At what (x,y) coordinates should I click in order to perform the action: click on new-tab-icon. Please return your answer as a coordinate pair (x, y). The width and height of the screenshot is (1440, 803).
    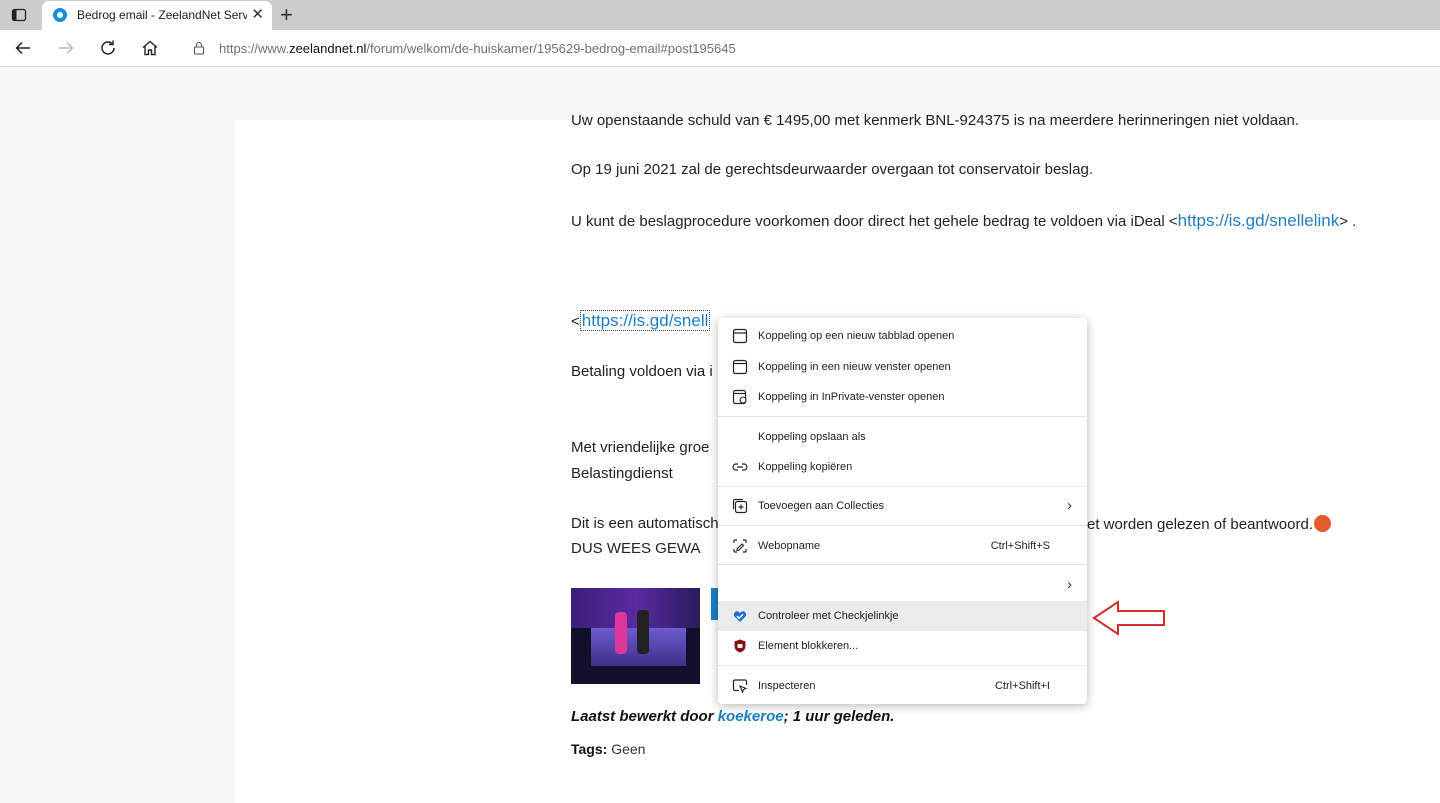
    Looking at the image, I should click on (740, 336).